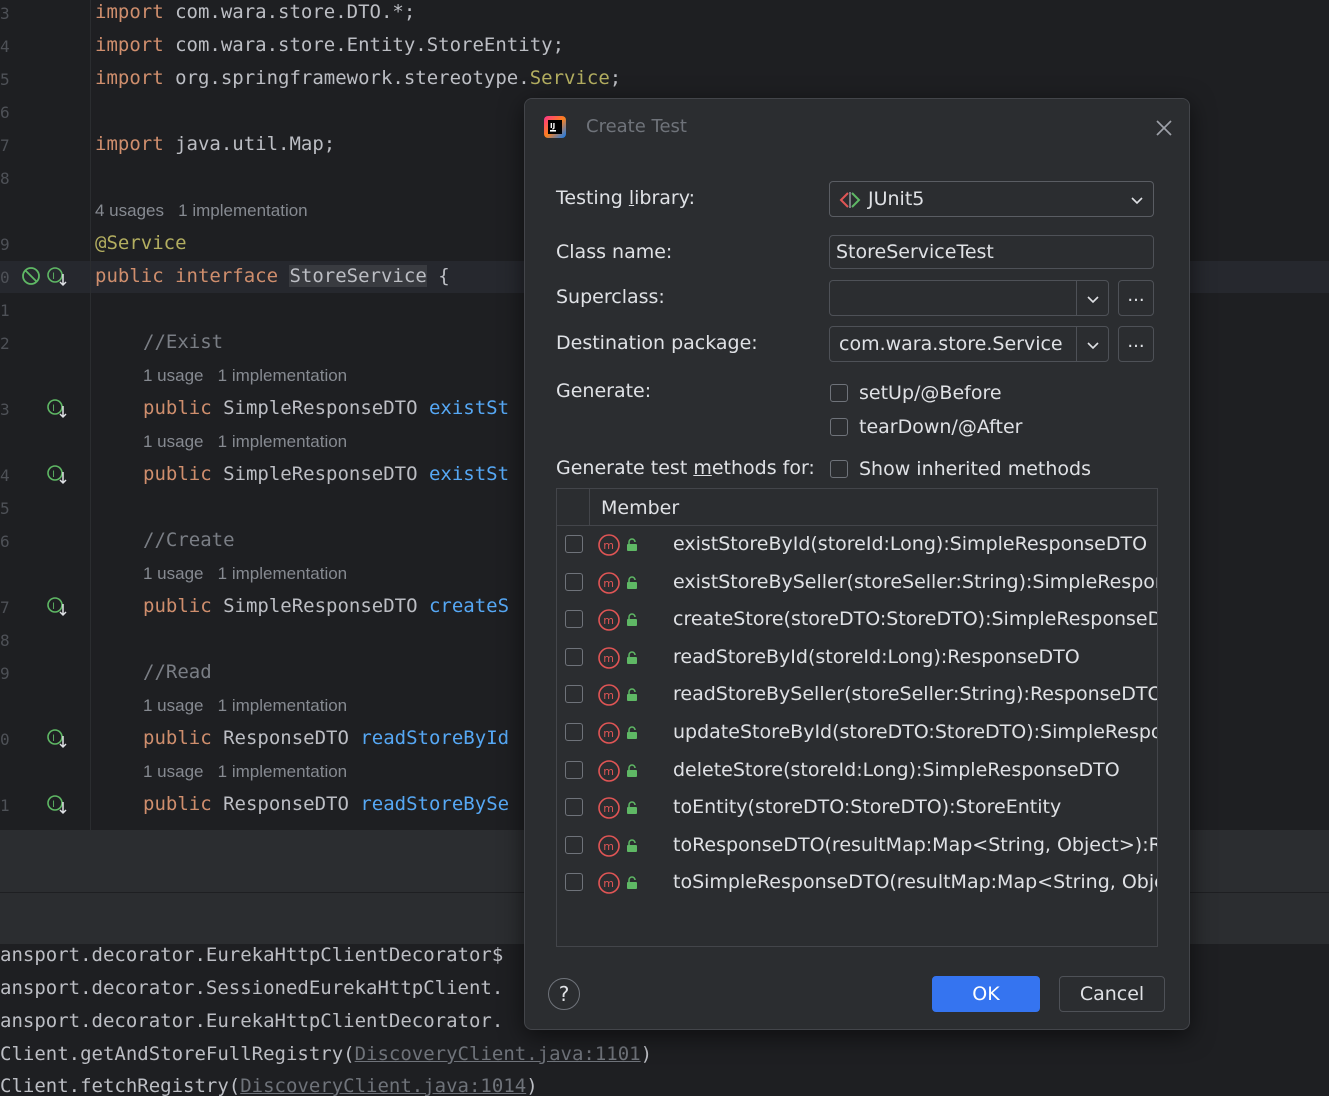 The height and width of the screenshot is (1096, 1329). I want to click on source-link: DiscoveryClient.java:1101, so click(498, 1054).